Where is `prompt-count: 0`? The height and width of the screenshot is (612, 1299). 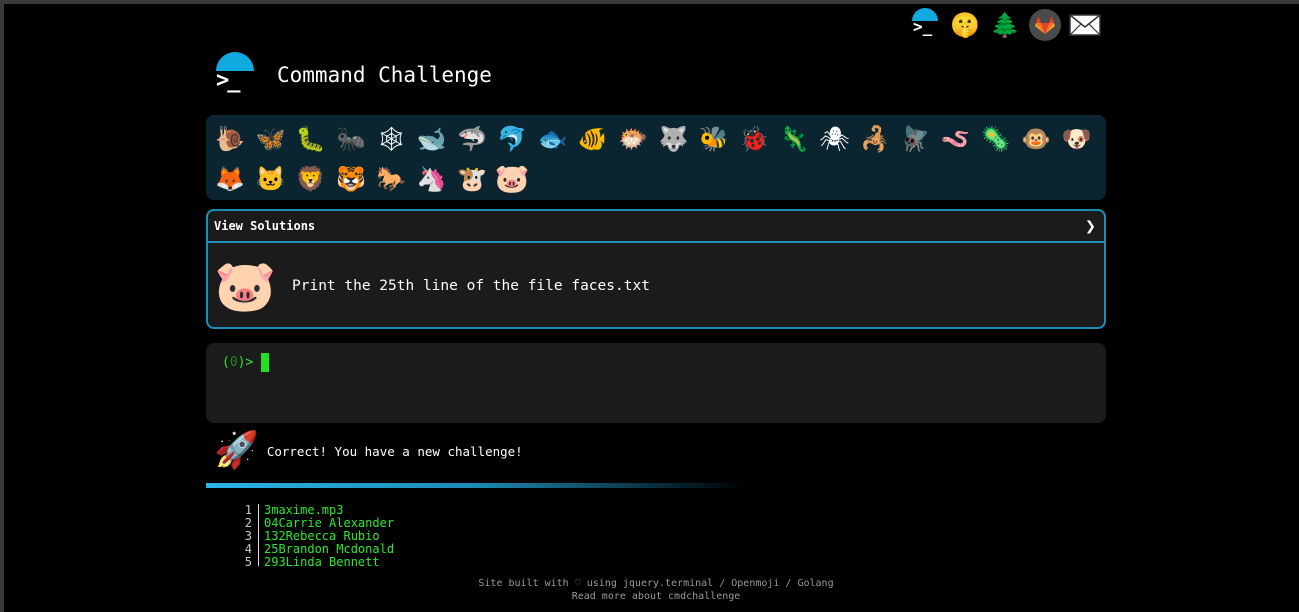
prompt-count: 0 is located at coordinates (233, 362).